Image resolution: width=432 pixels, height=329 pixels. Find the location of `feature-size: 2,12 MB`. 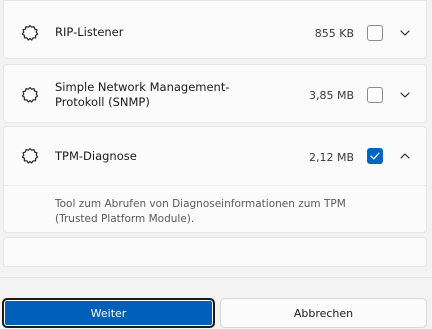

feature-size: 2,12 MB is located at coordinates (331, 157).